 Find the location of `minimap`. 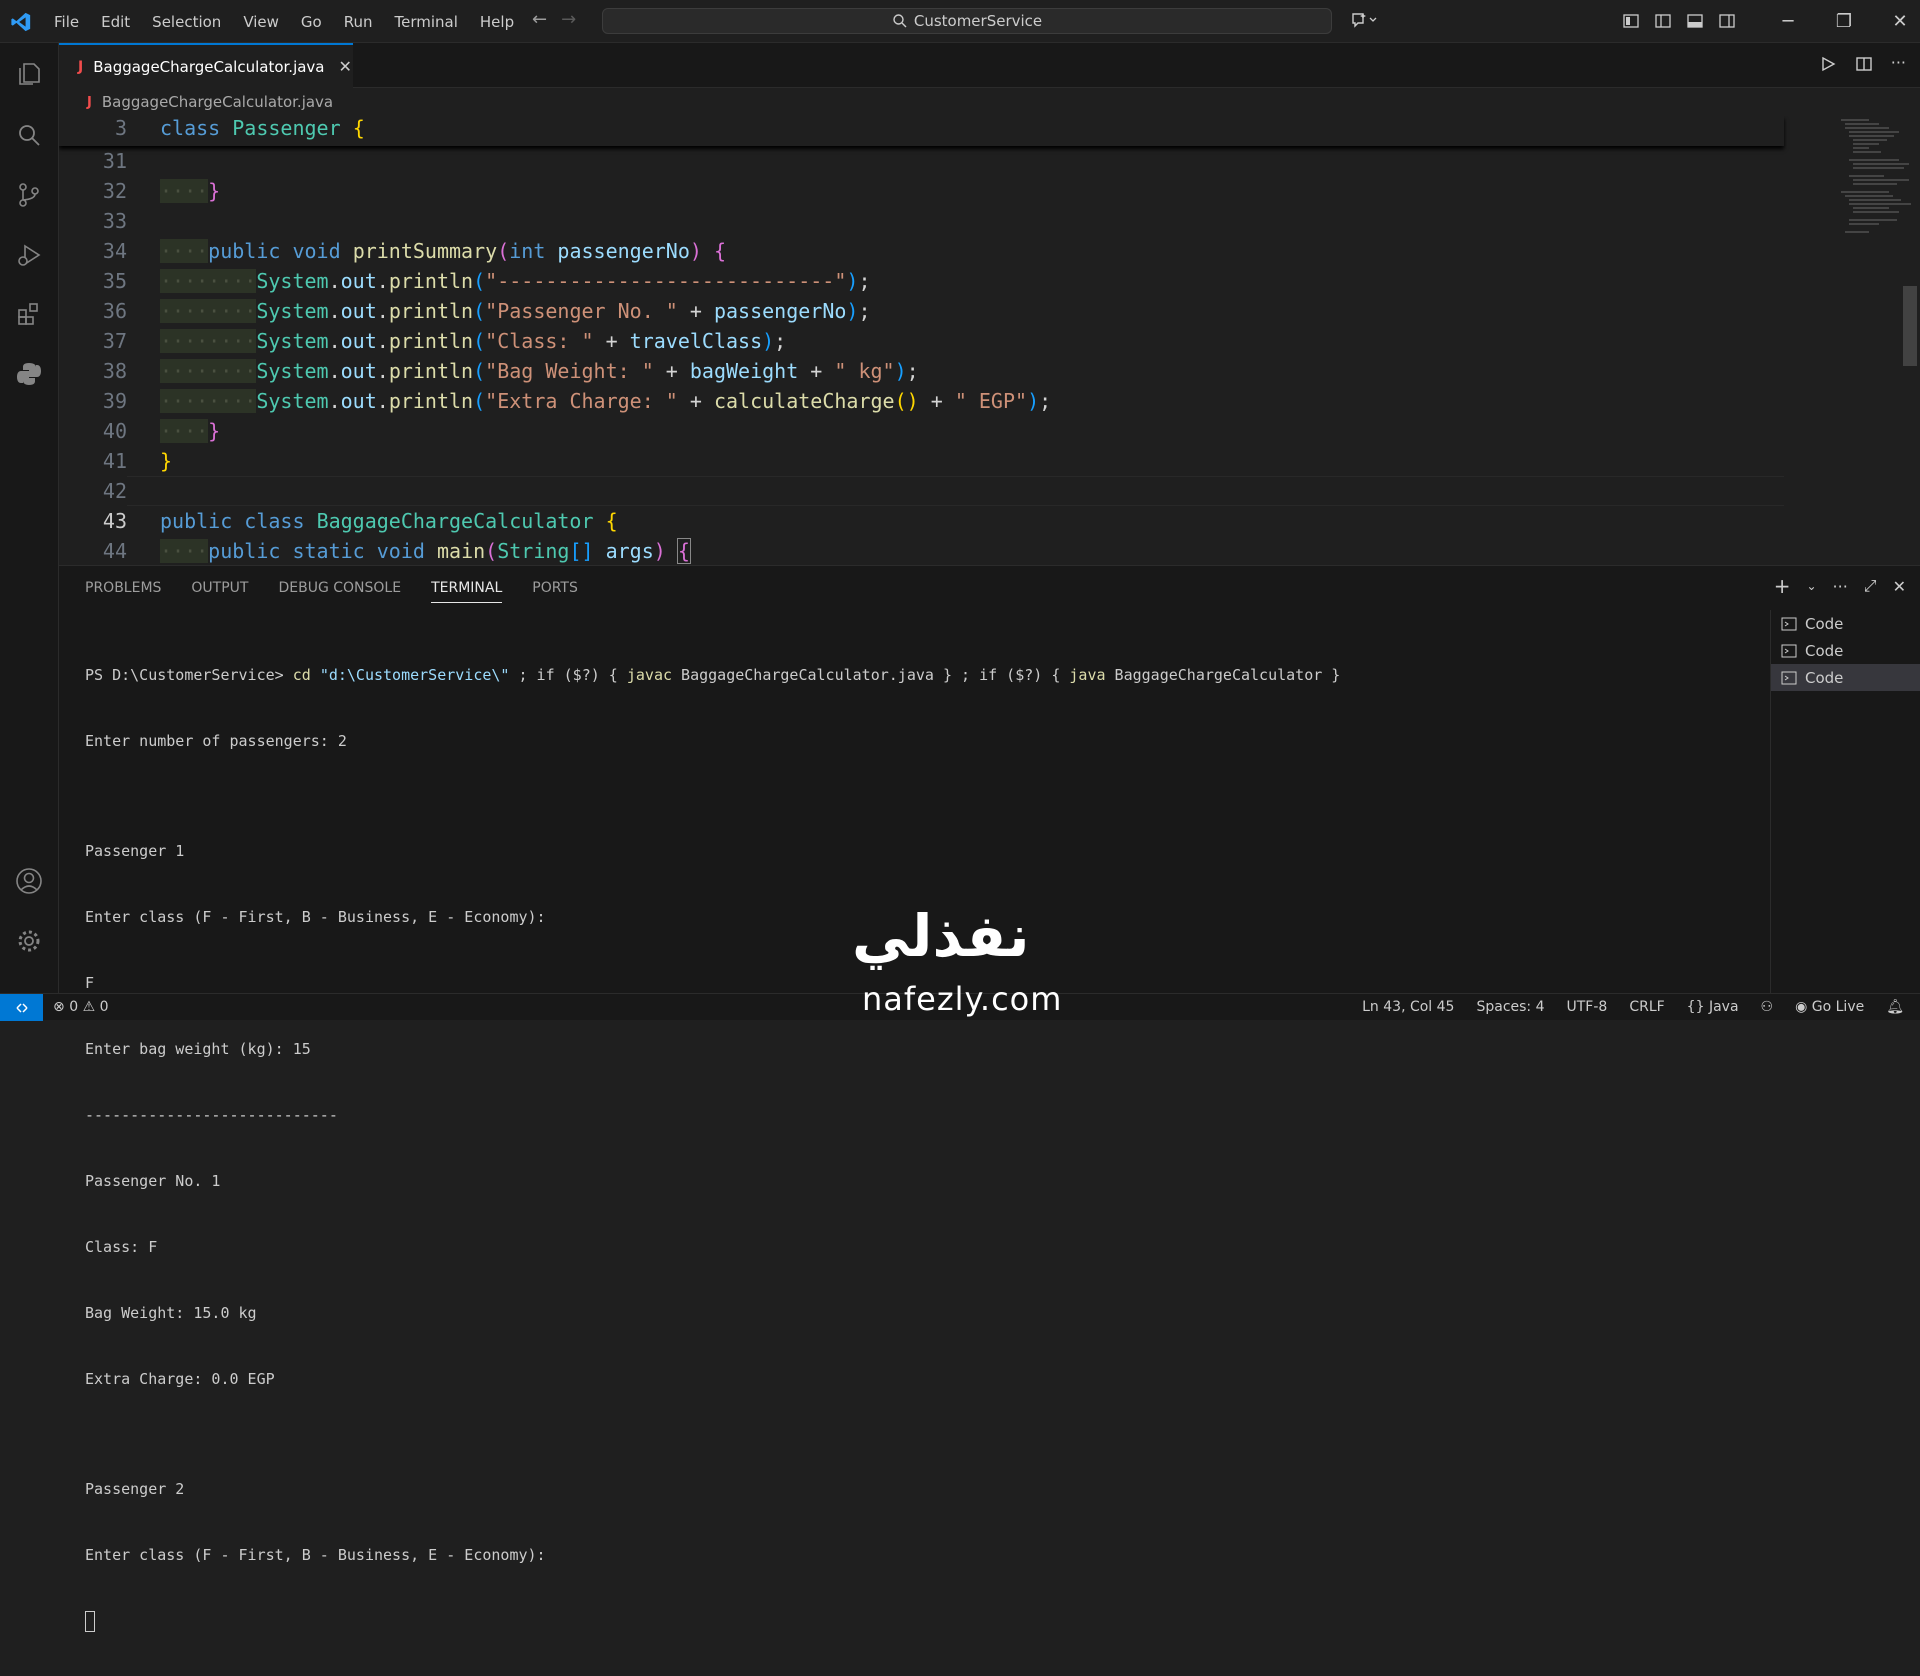

minimap is located at coordinates (1879, 186).